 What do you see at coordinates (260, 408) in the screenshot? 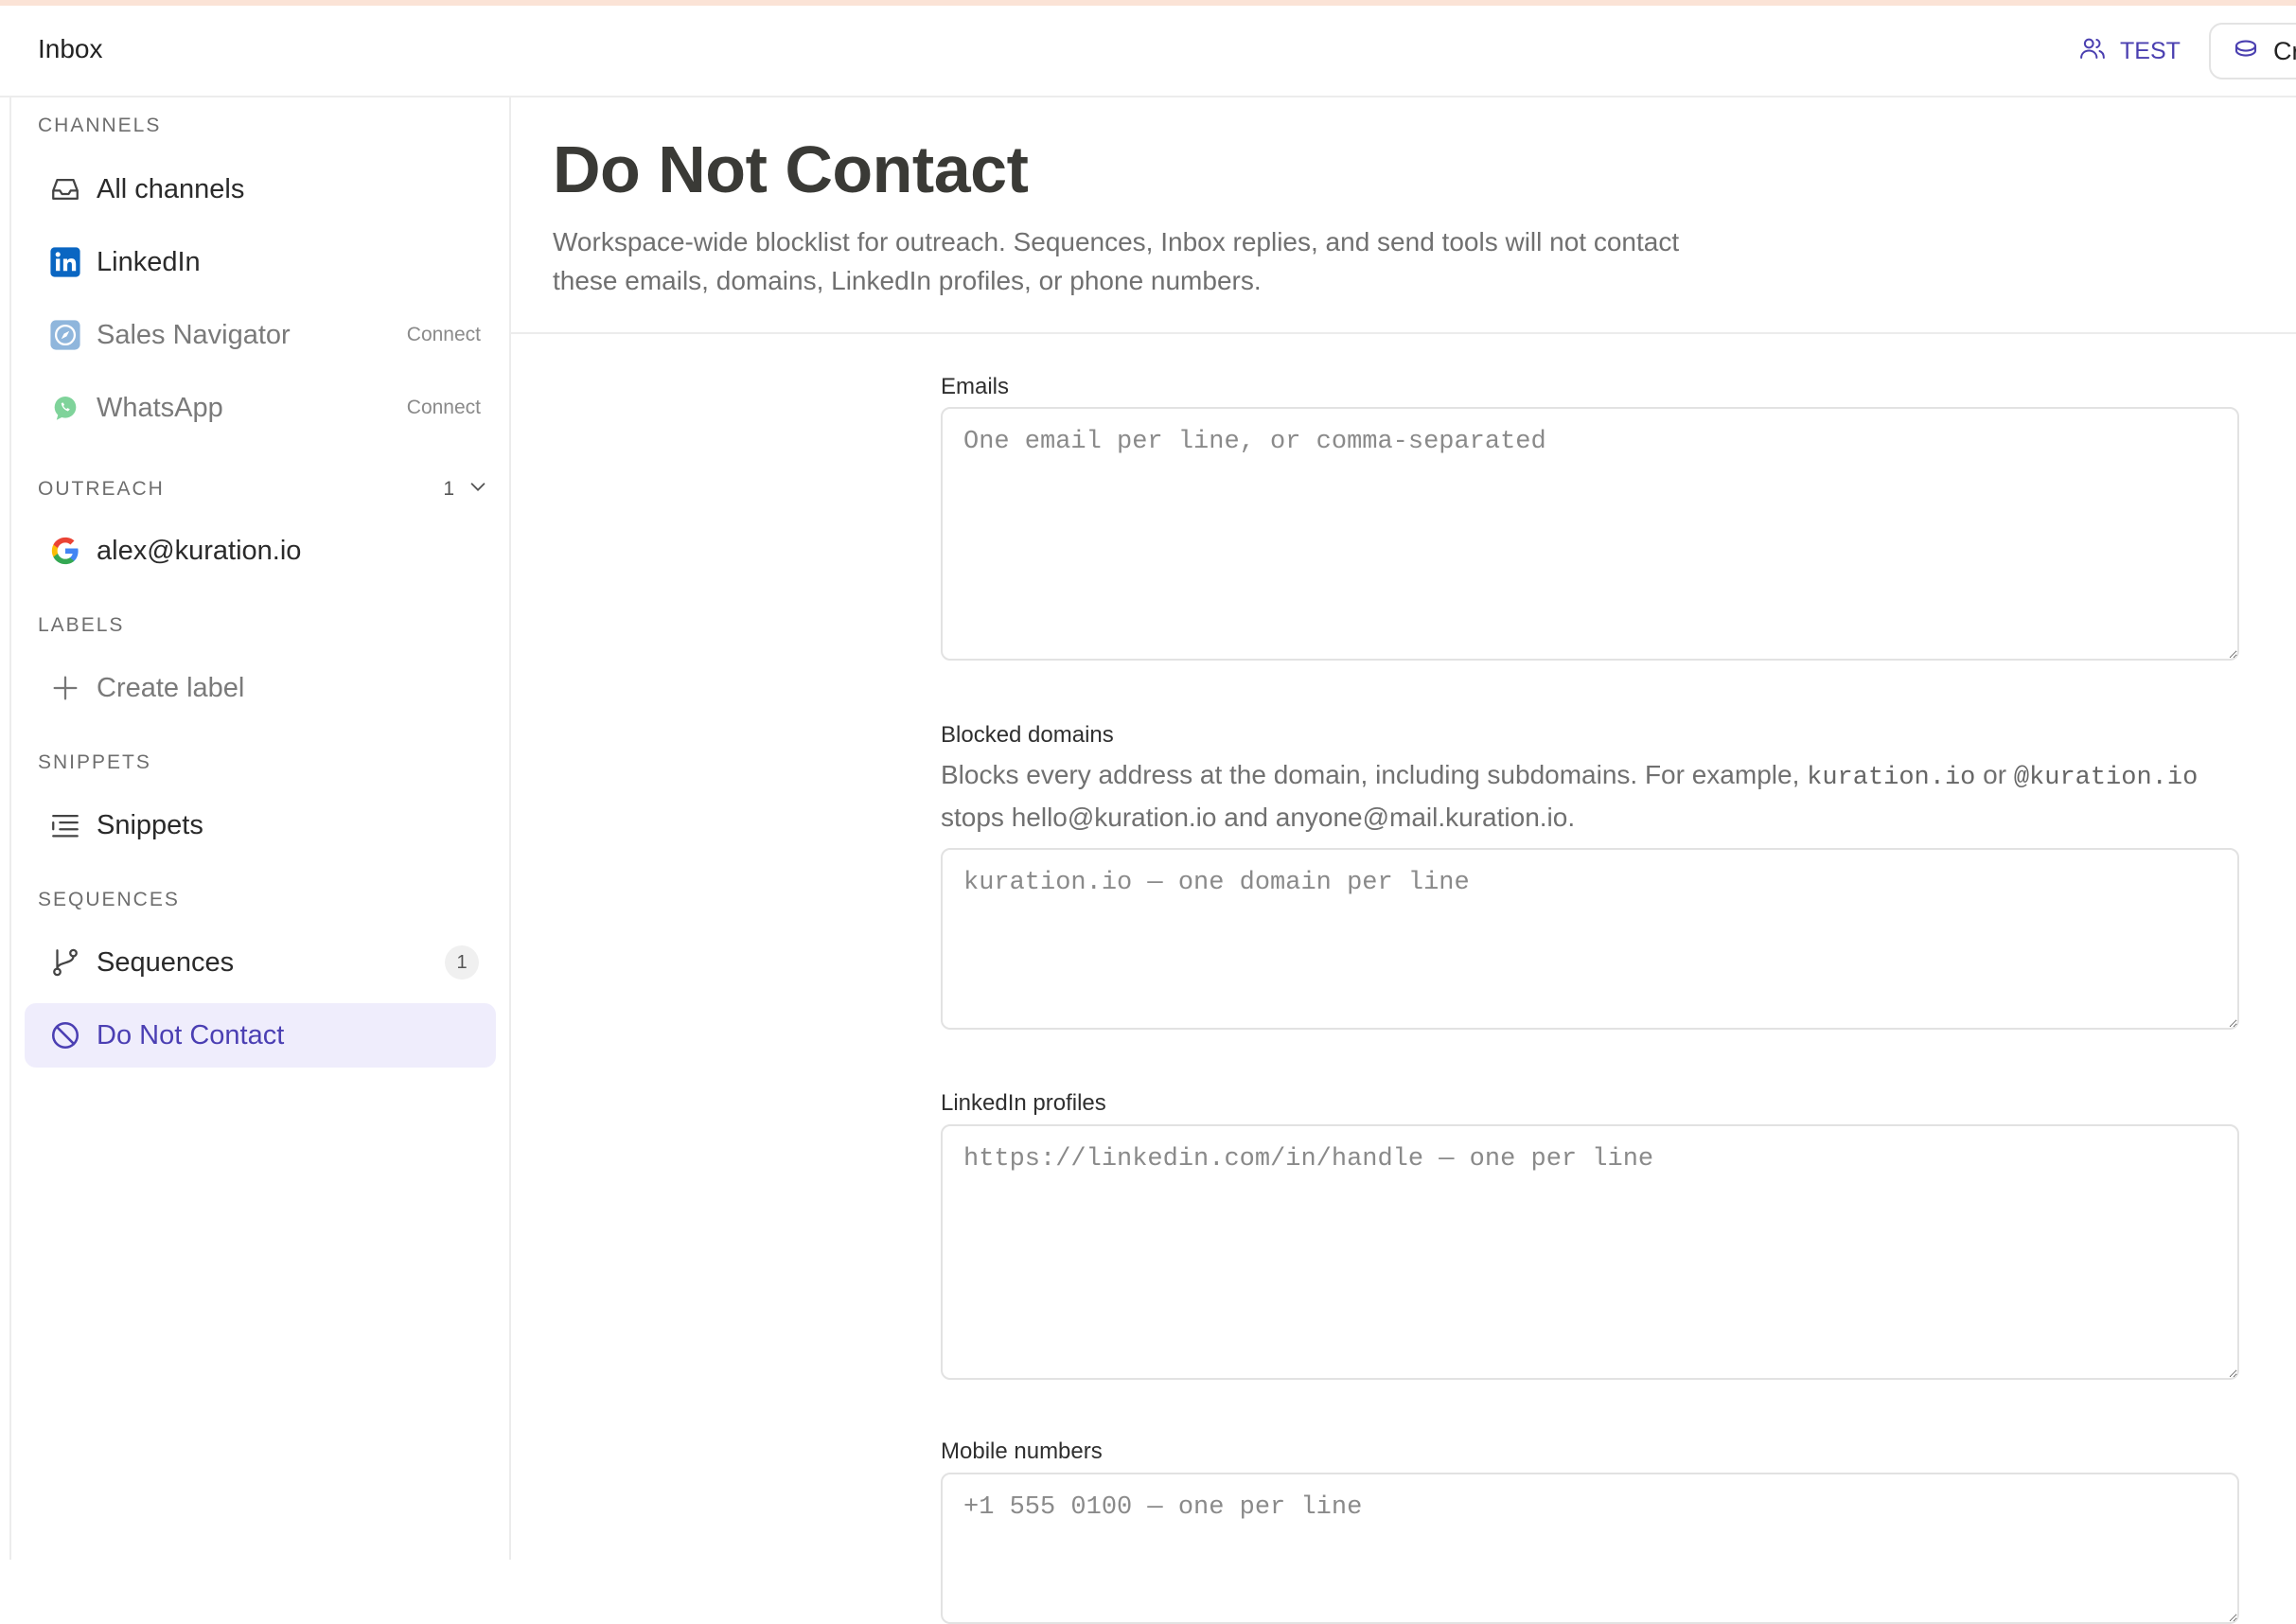
I see `sidebar-item-whatsapp: WhatsApp Connect` at bounding box center [260, 408].